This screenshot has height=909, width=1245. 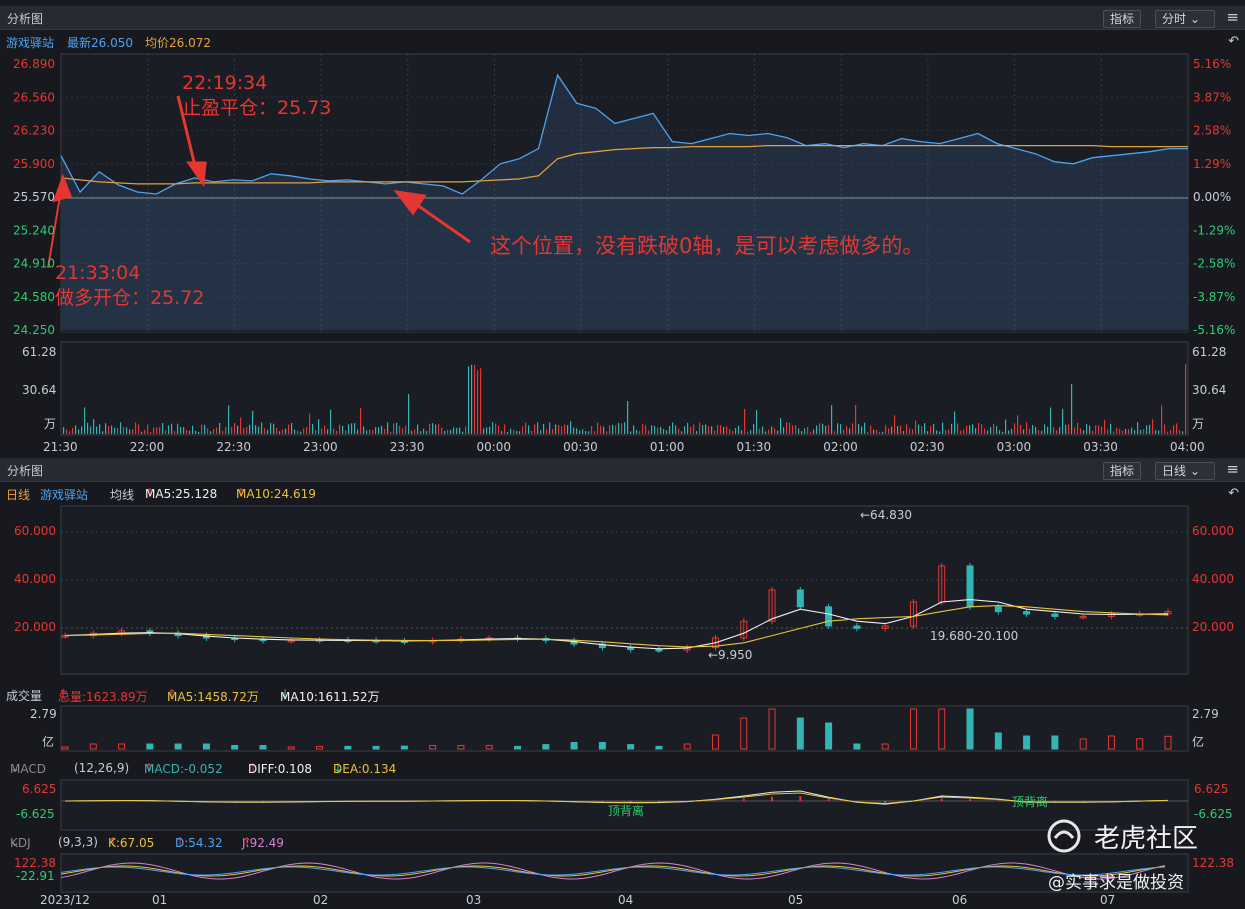 What do you see at coordinates (35, 627) in the screenshot?
I see `price-axis-left-20: 20.000` at bounding box center [35, 627].